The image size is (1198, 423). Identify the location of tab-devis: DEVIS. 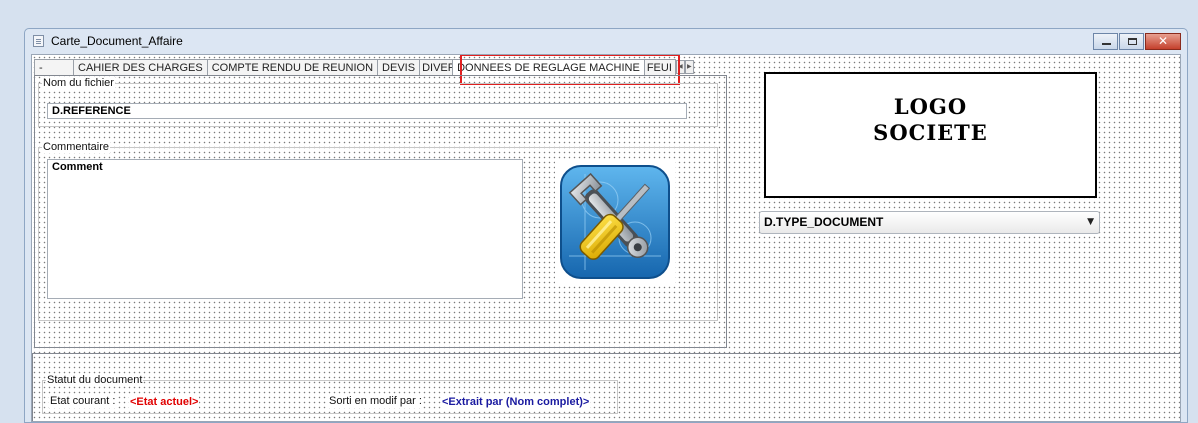
(399, 67).